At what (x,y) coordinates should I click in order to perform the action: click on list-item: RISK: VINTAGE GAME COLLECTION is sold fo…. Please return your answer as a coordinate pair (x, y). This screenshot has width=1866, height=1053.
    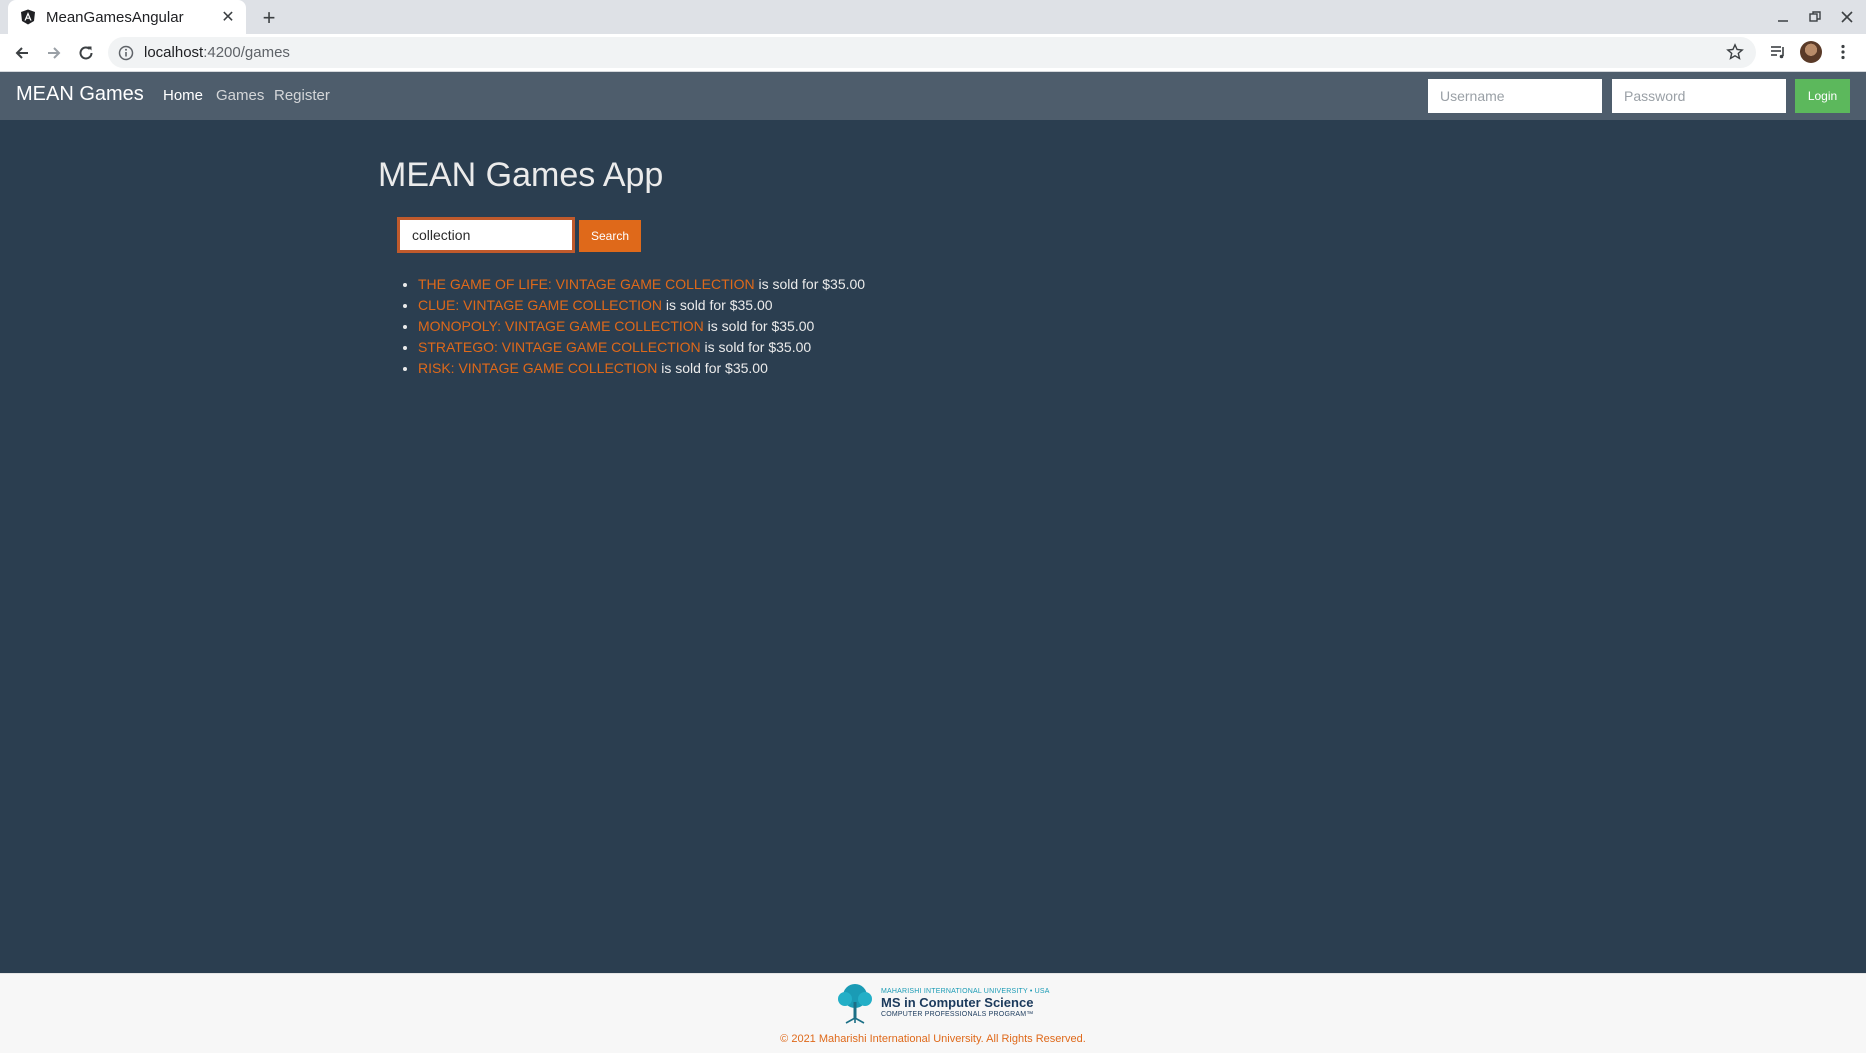
    Looking at the image, I should click on (641, 368).